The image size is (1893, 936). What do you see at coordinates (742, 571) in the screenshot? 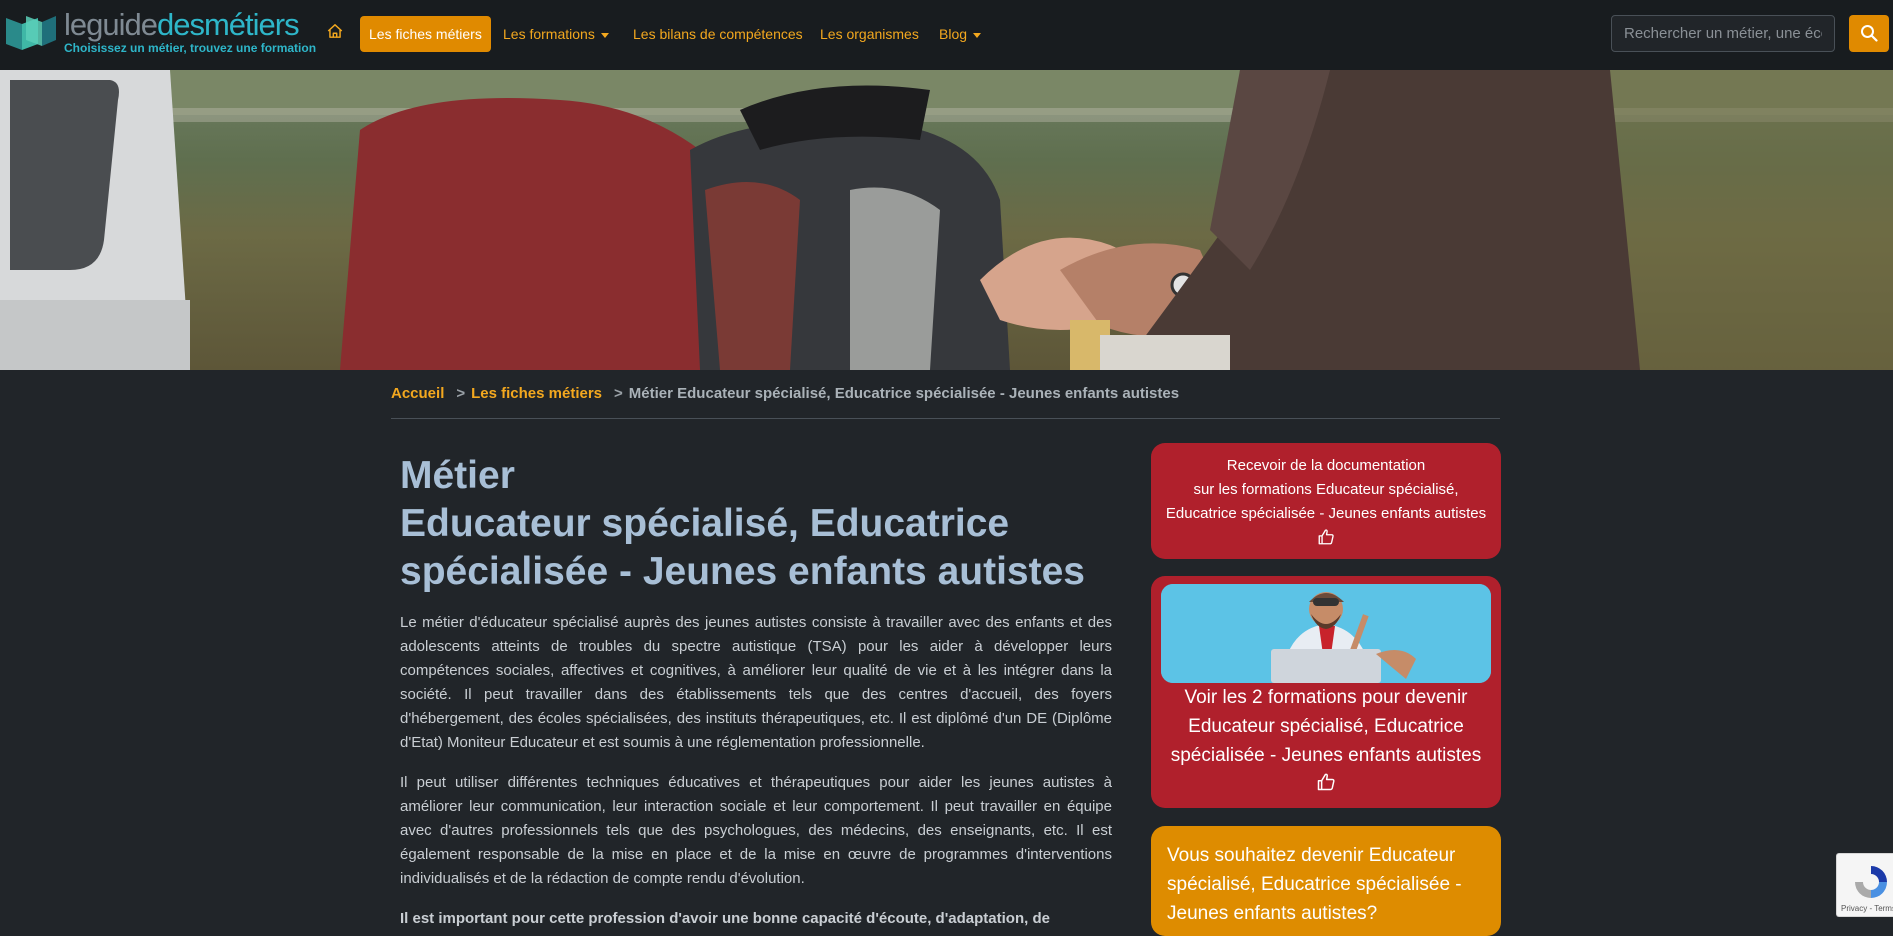
I see `page-title-line: spécialisée - Jeunes enfants autistes` at bounding box center [742, 571].